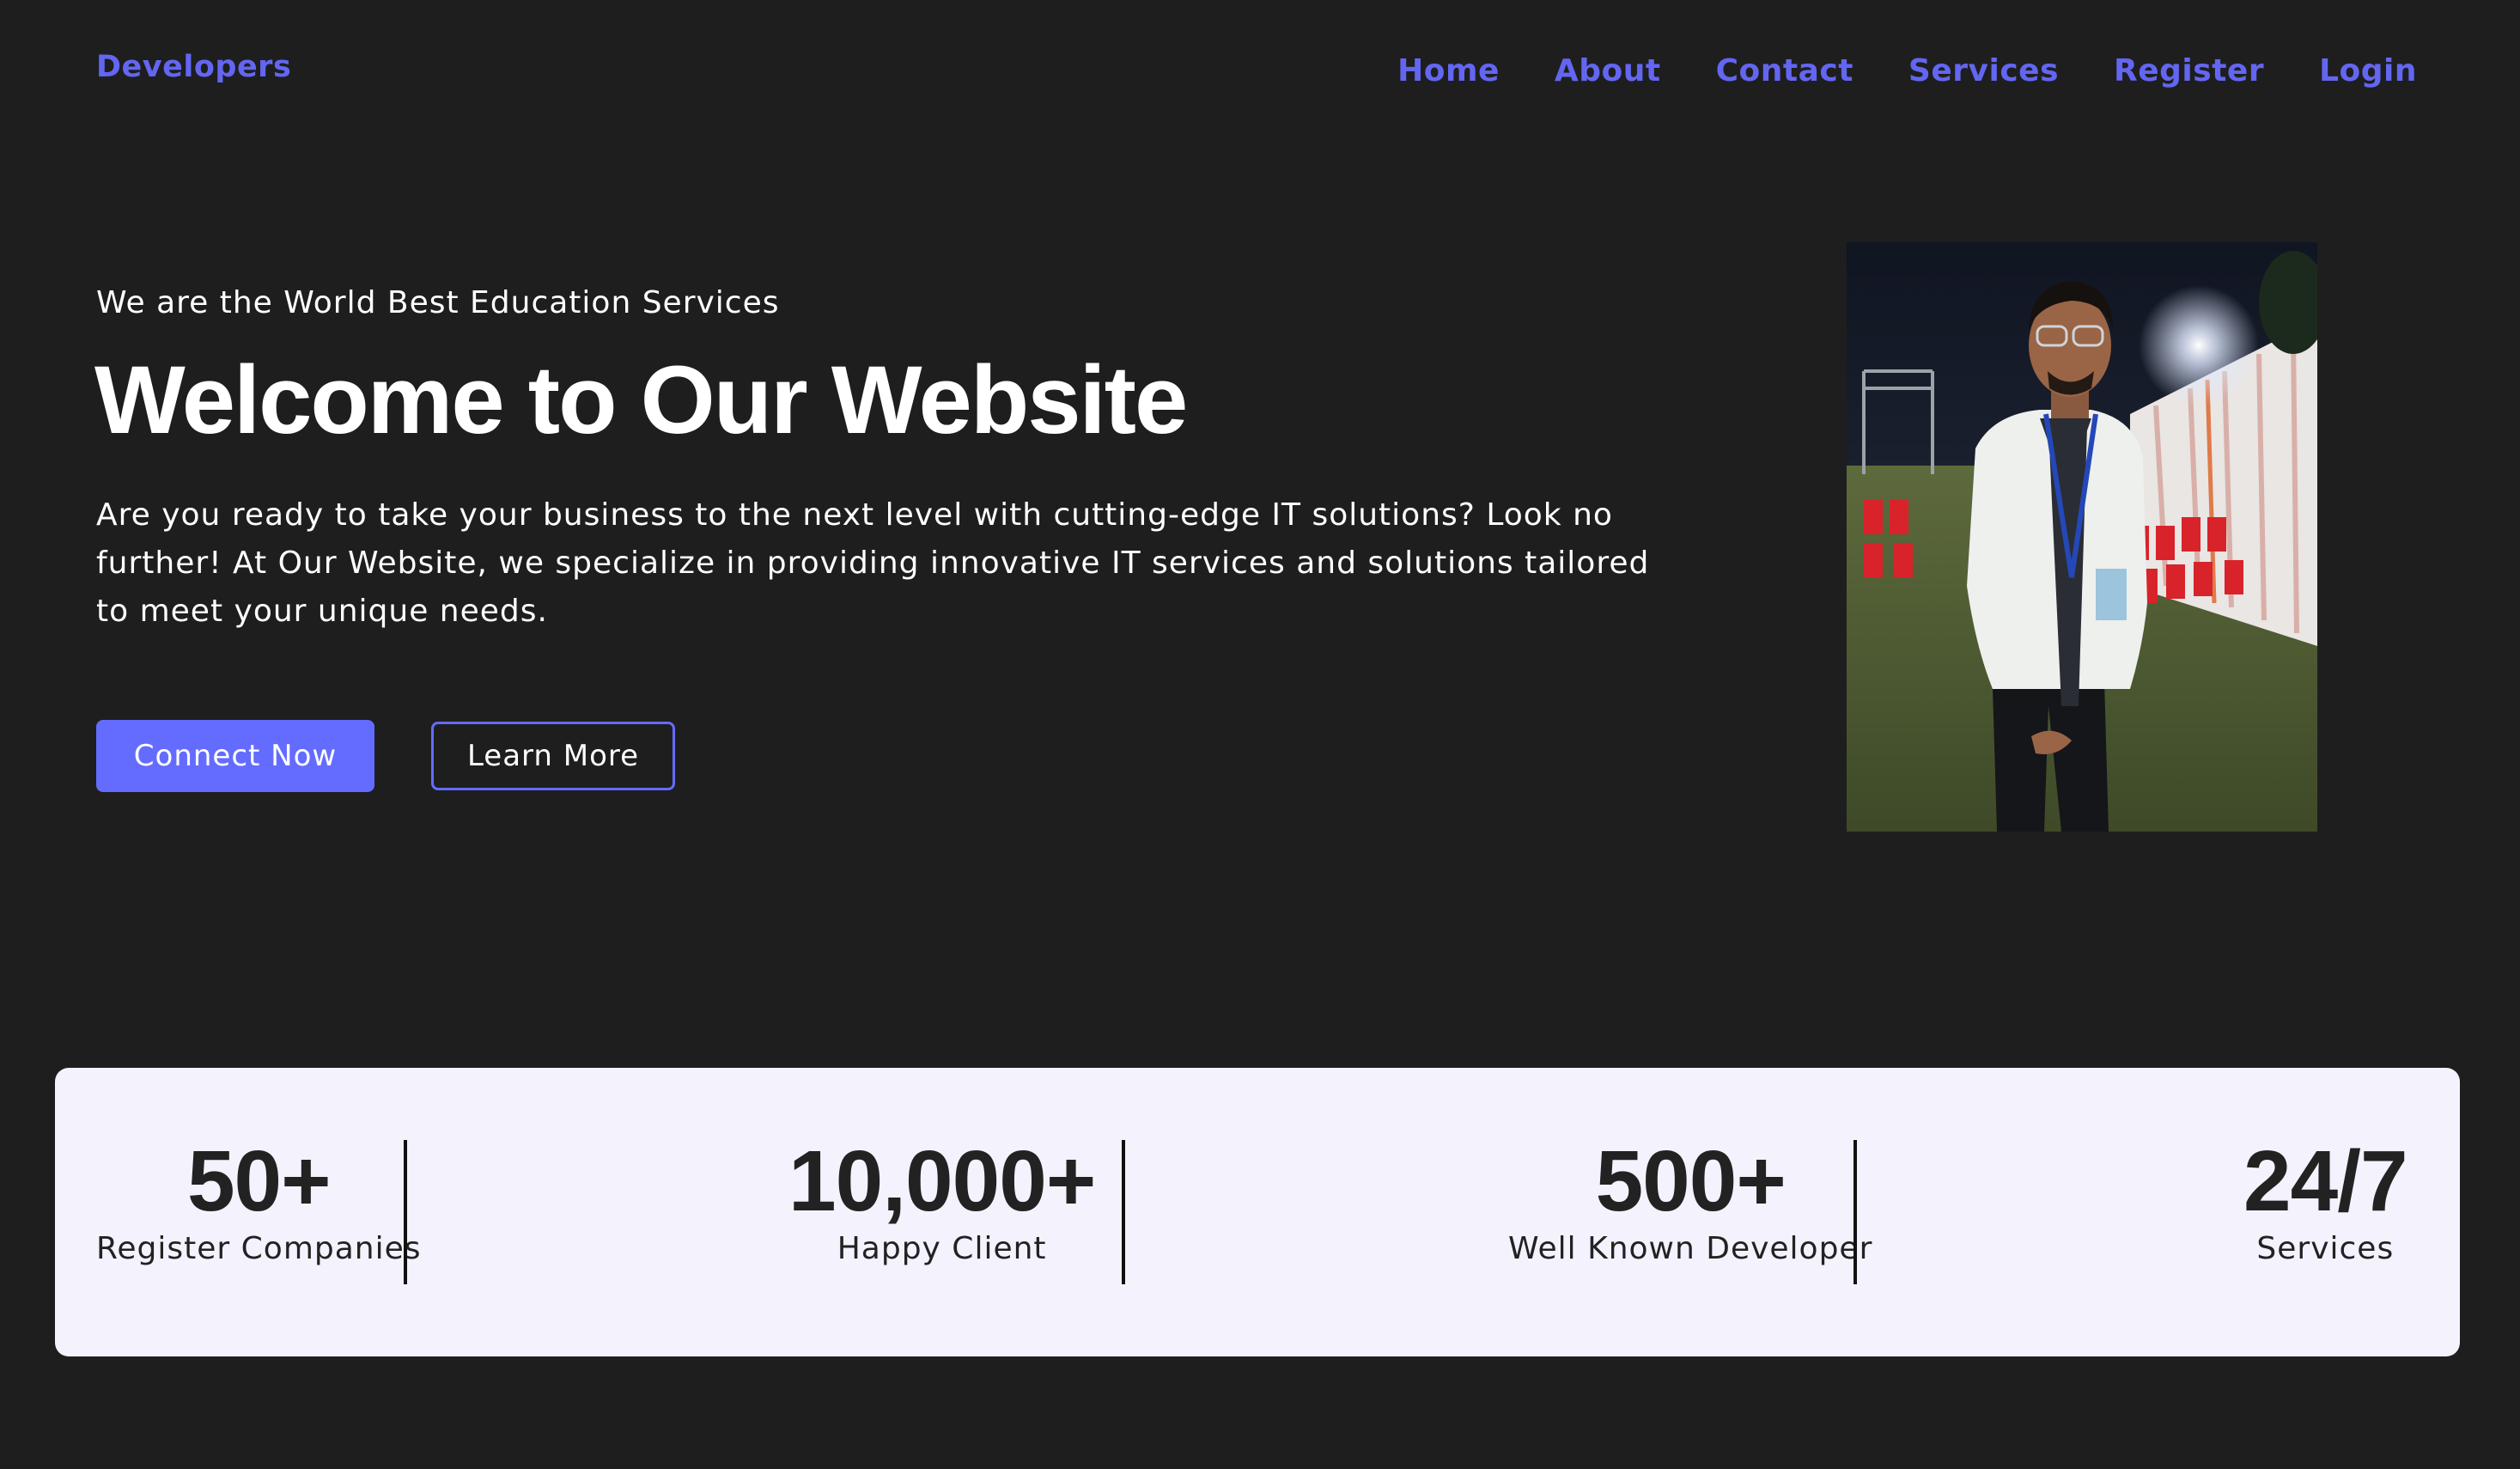 This screenshot has width=2520, height=1469. I want to click on nav-services: Services, so click(1984, 70).